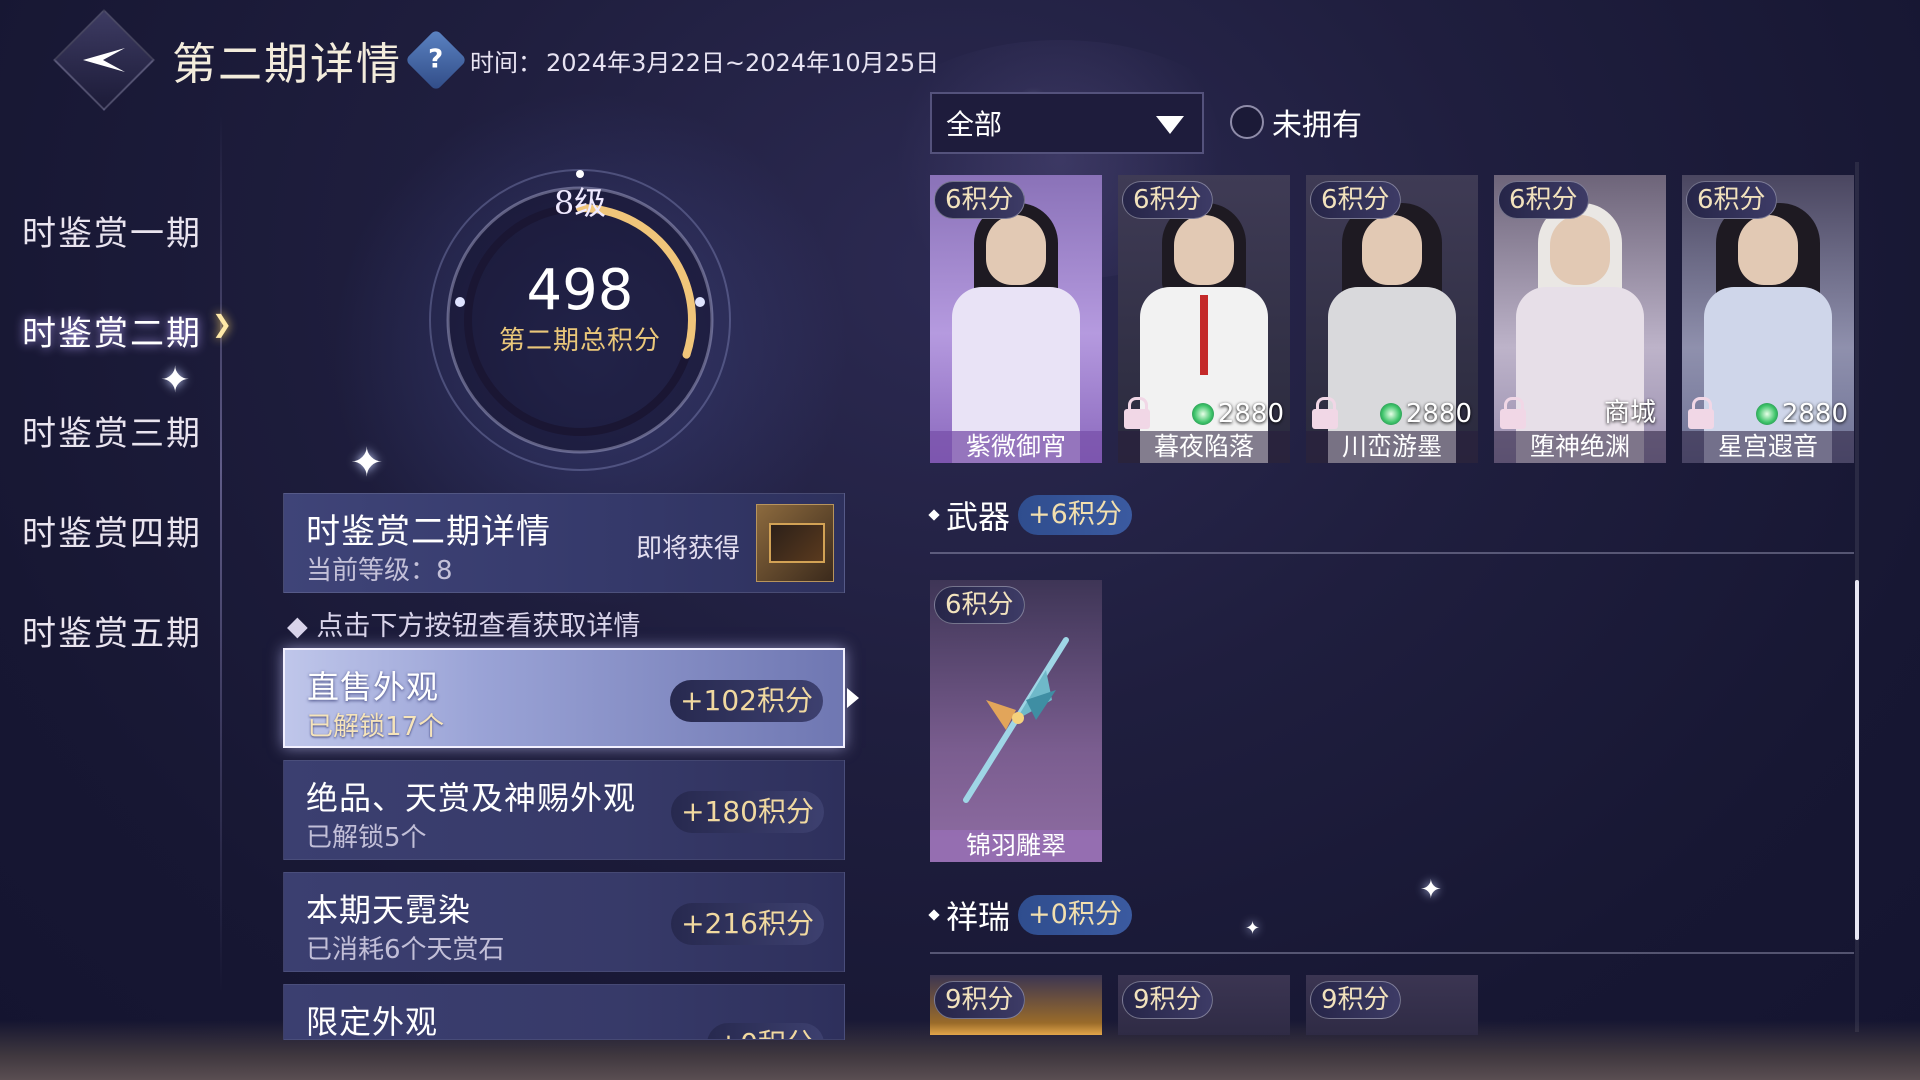  What do you see at coordinates (746, 701) in the screenshot?
I see `source-points: +102积分` at bounding box center [746, 701].